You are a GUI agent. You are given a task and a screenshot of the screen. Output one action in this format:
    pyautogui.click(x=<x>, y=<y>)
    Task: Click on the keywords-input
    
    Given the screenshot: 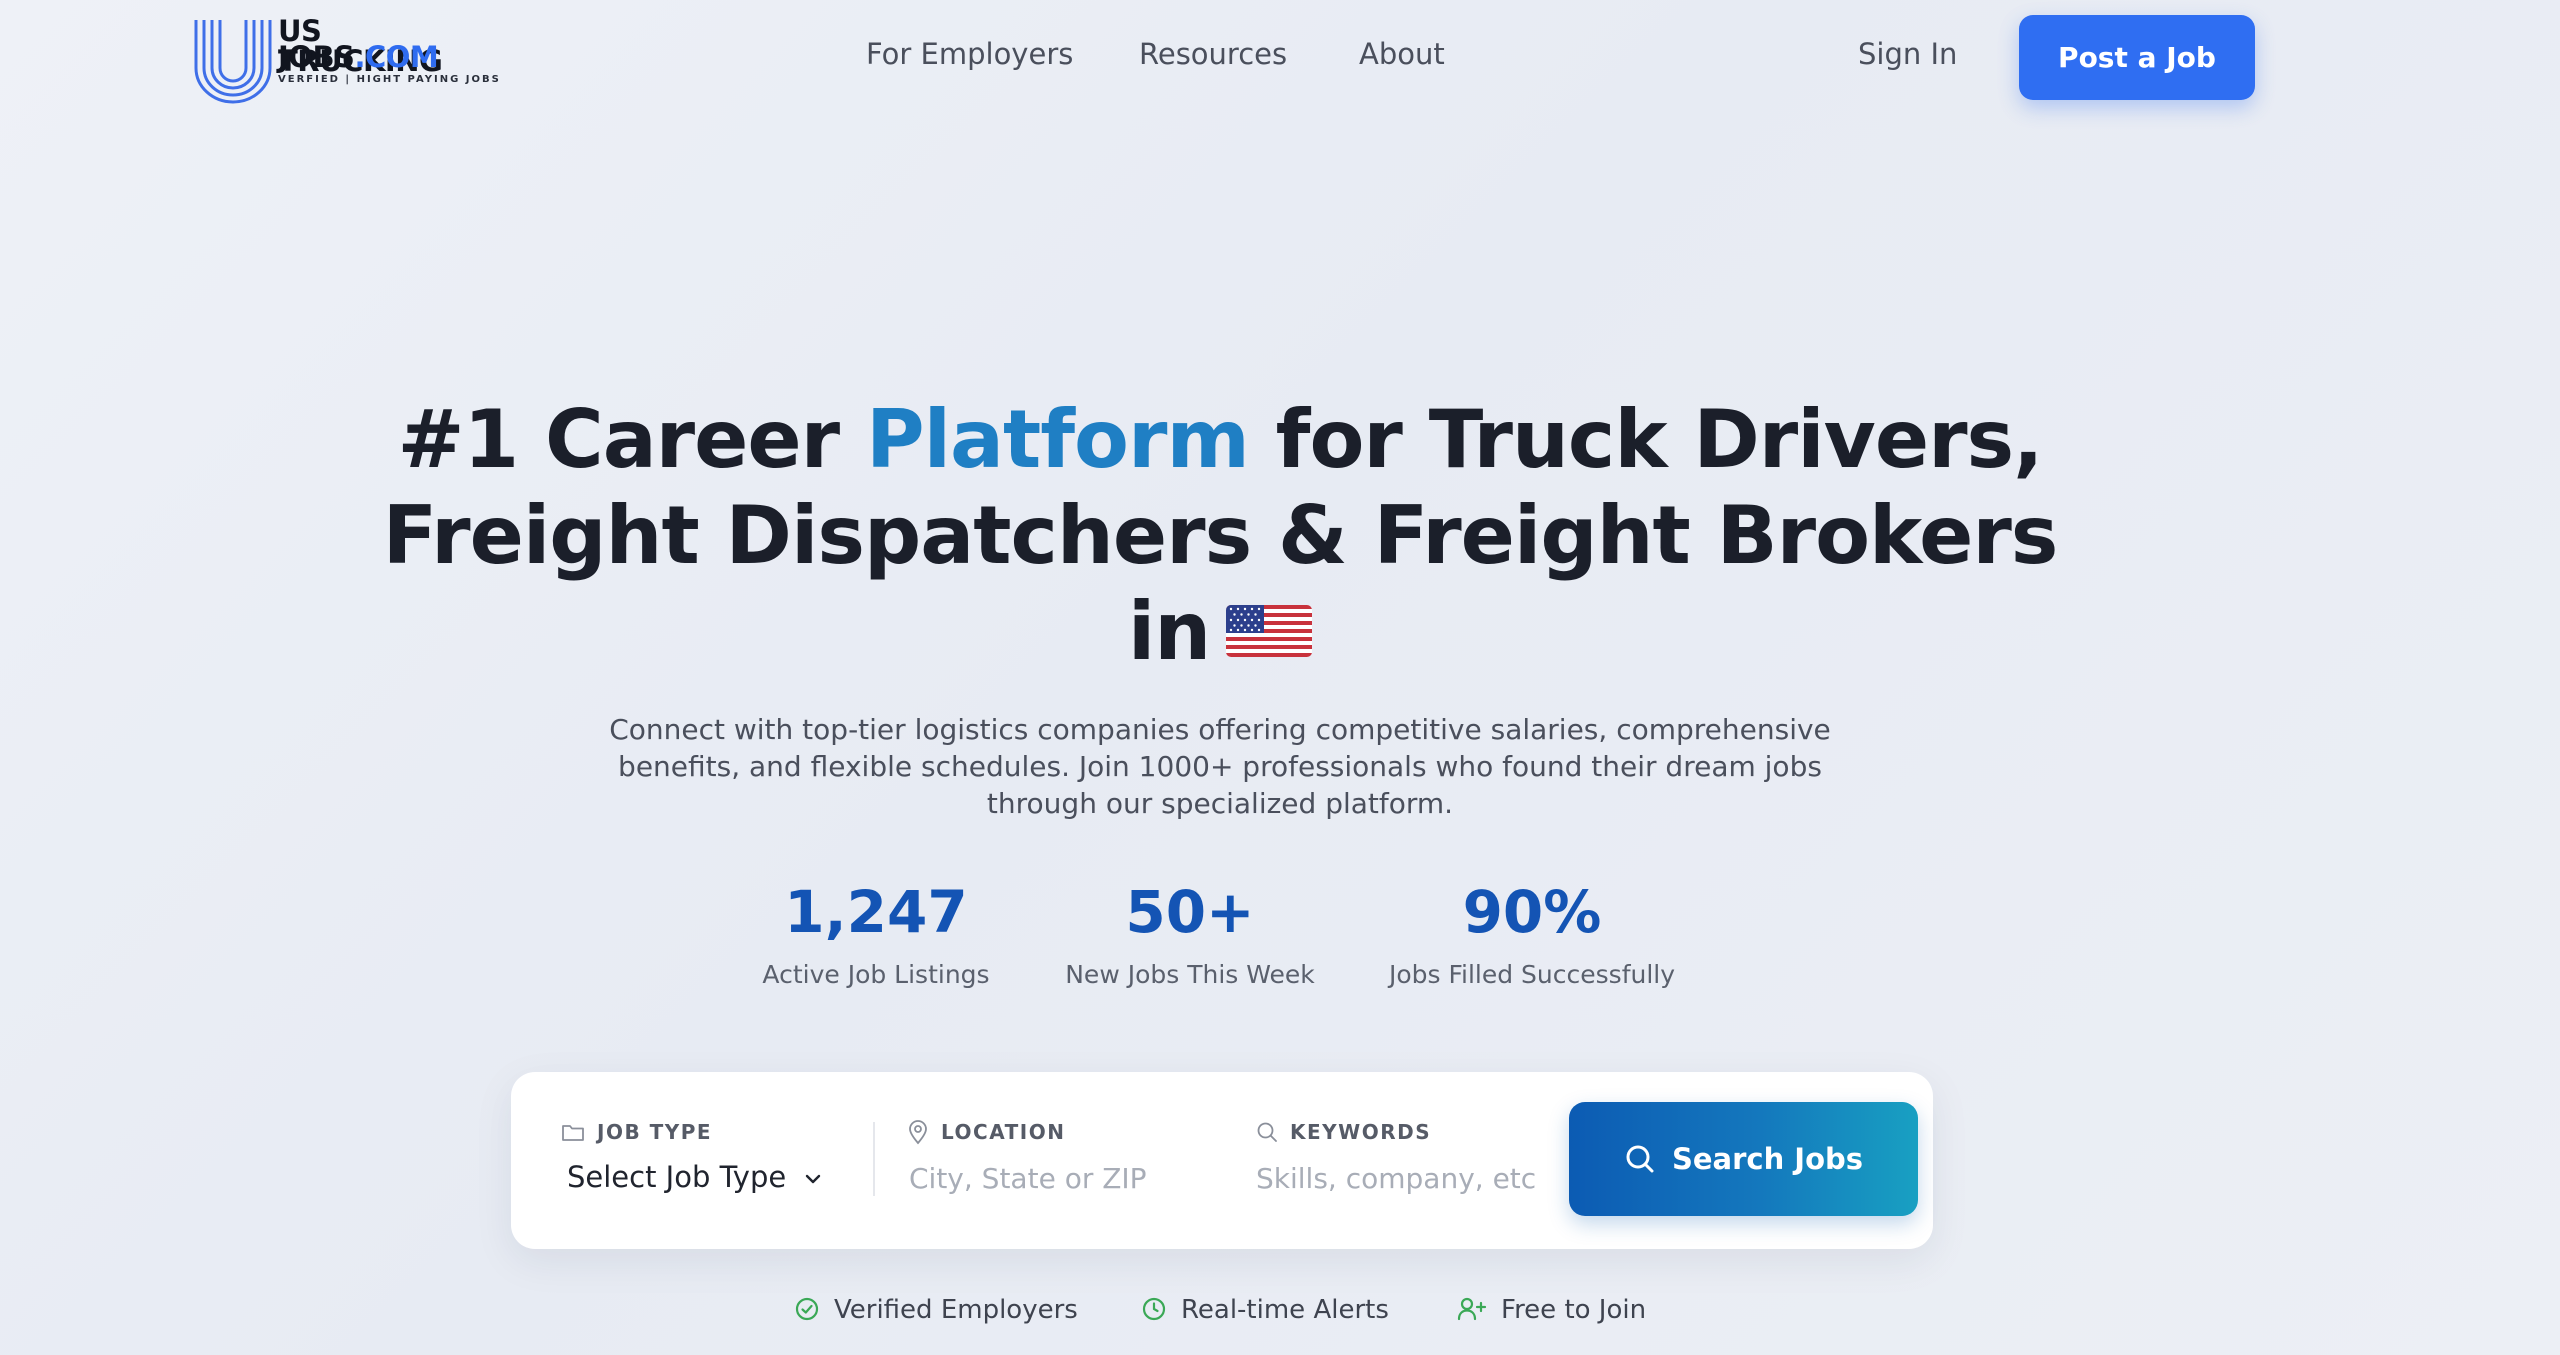 What is the action you would take?
    pyautogui.click(x=1406, y=1178)
    